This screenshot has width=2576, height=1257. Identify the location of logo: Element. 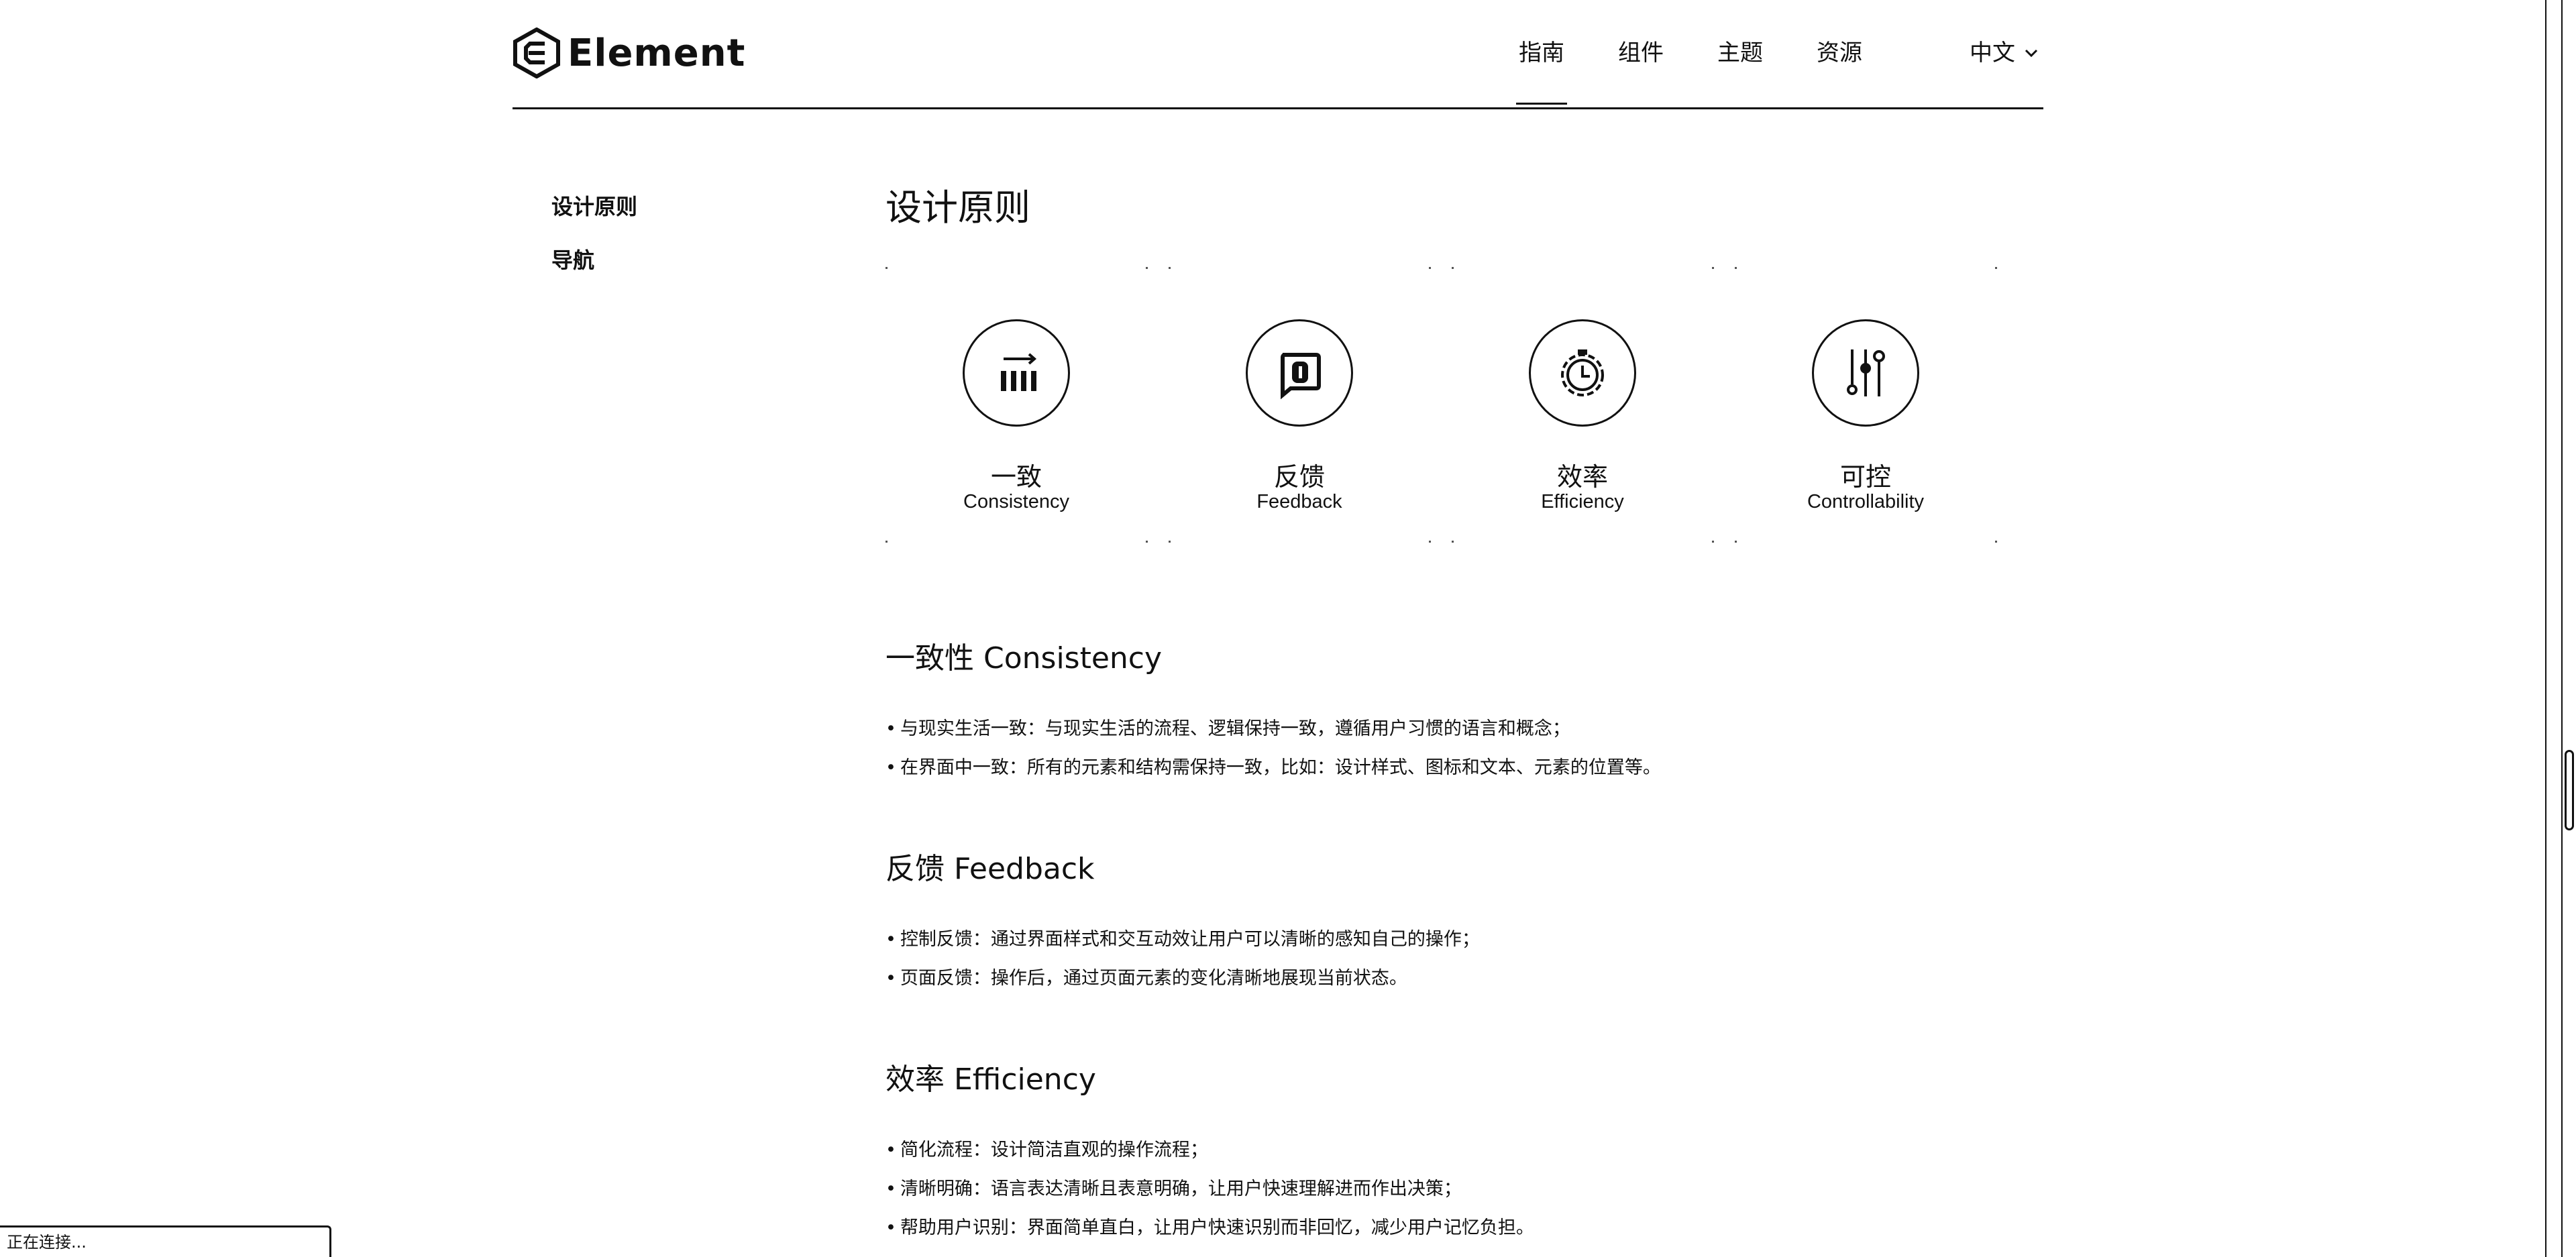
(629, 53).